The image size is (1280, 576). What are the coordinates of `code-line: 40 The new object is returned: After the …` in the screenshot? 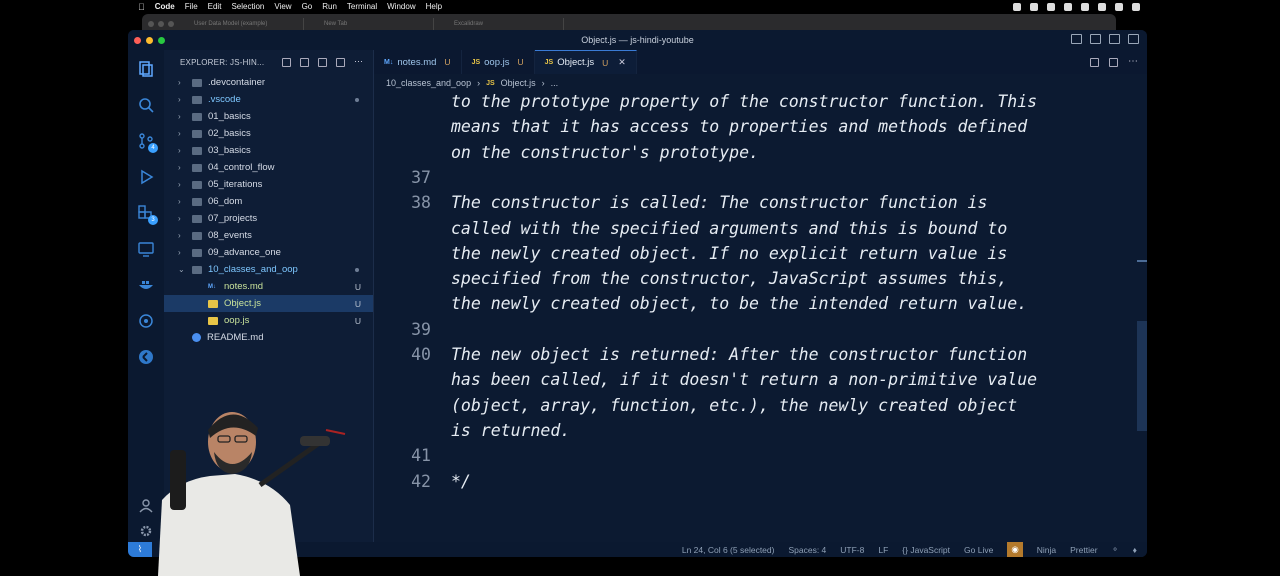 It's located at (754, 354).